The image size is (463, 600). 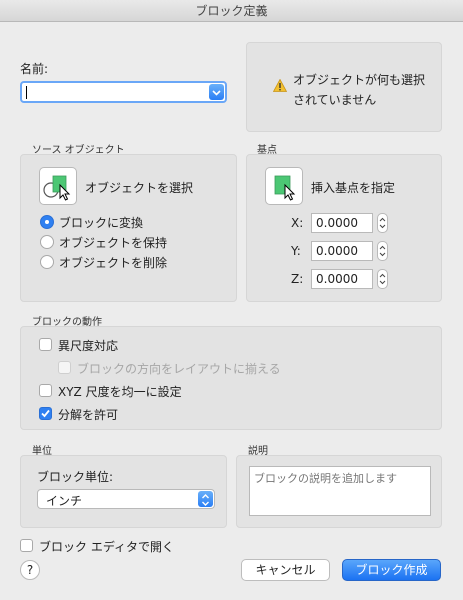 I want to click on open-in-editor-checkbox, so click(x=26, y=545).